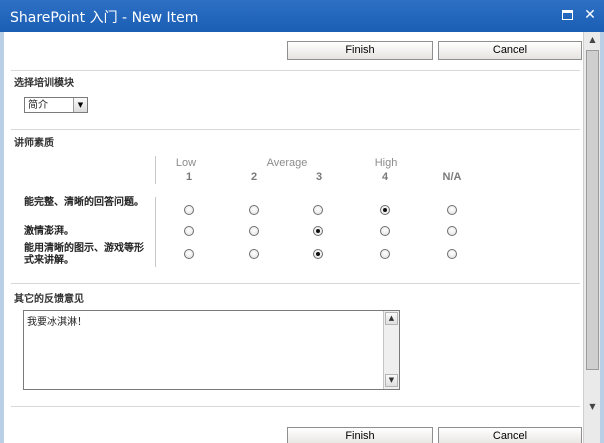  I want to click on scale-column-2: 2, so click(254, 177).